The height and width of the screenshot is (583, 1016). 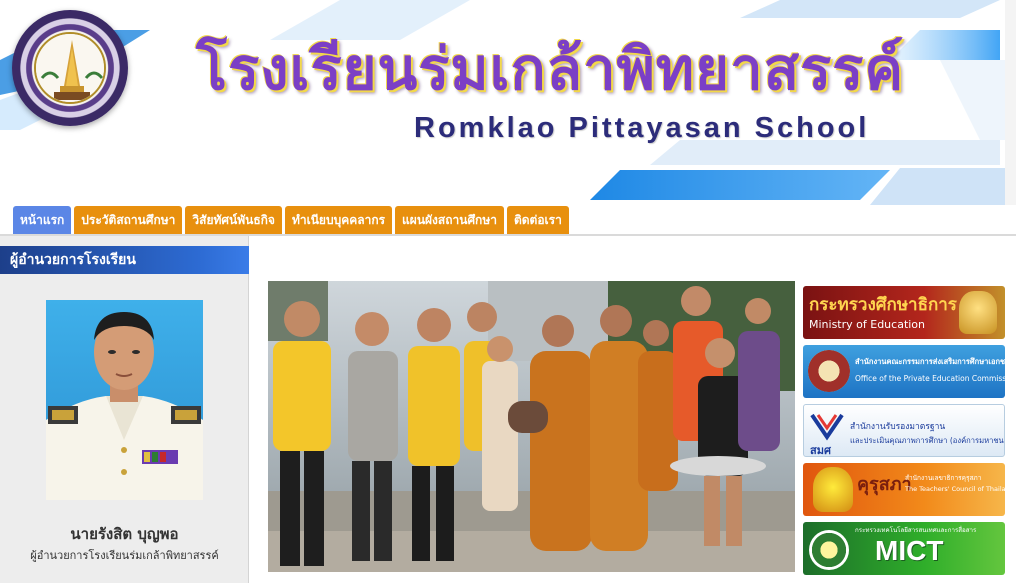 What do you see at coordinates (883, 305) in the screenshot?
I see `banner-ministry-label-th: กระทรวงศึกษาธิการ` at bounding box center [883, 305].